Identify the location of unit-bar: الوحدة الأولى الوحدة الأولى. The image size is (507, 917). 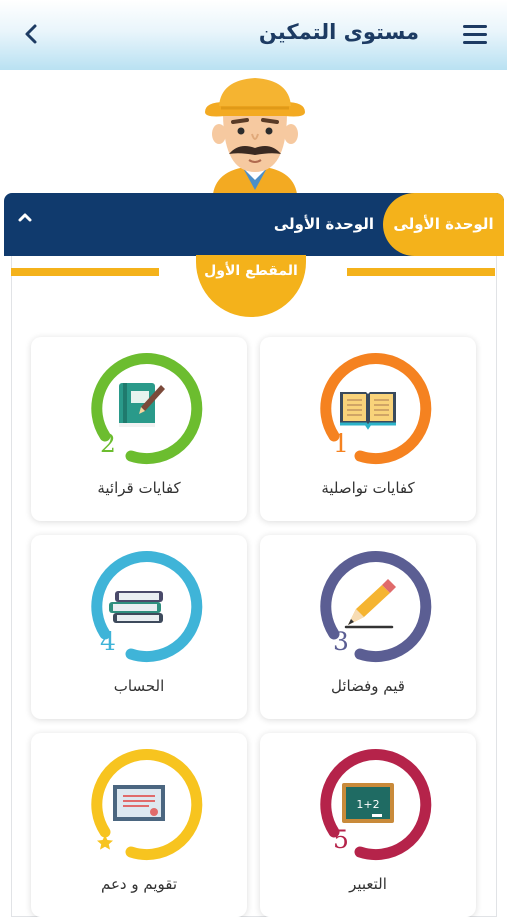
(254, 224).